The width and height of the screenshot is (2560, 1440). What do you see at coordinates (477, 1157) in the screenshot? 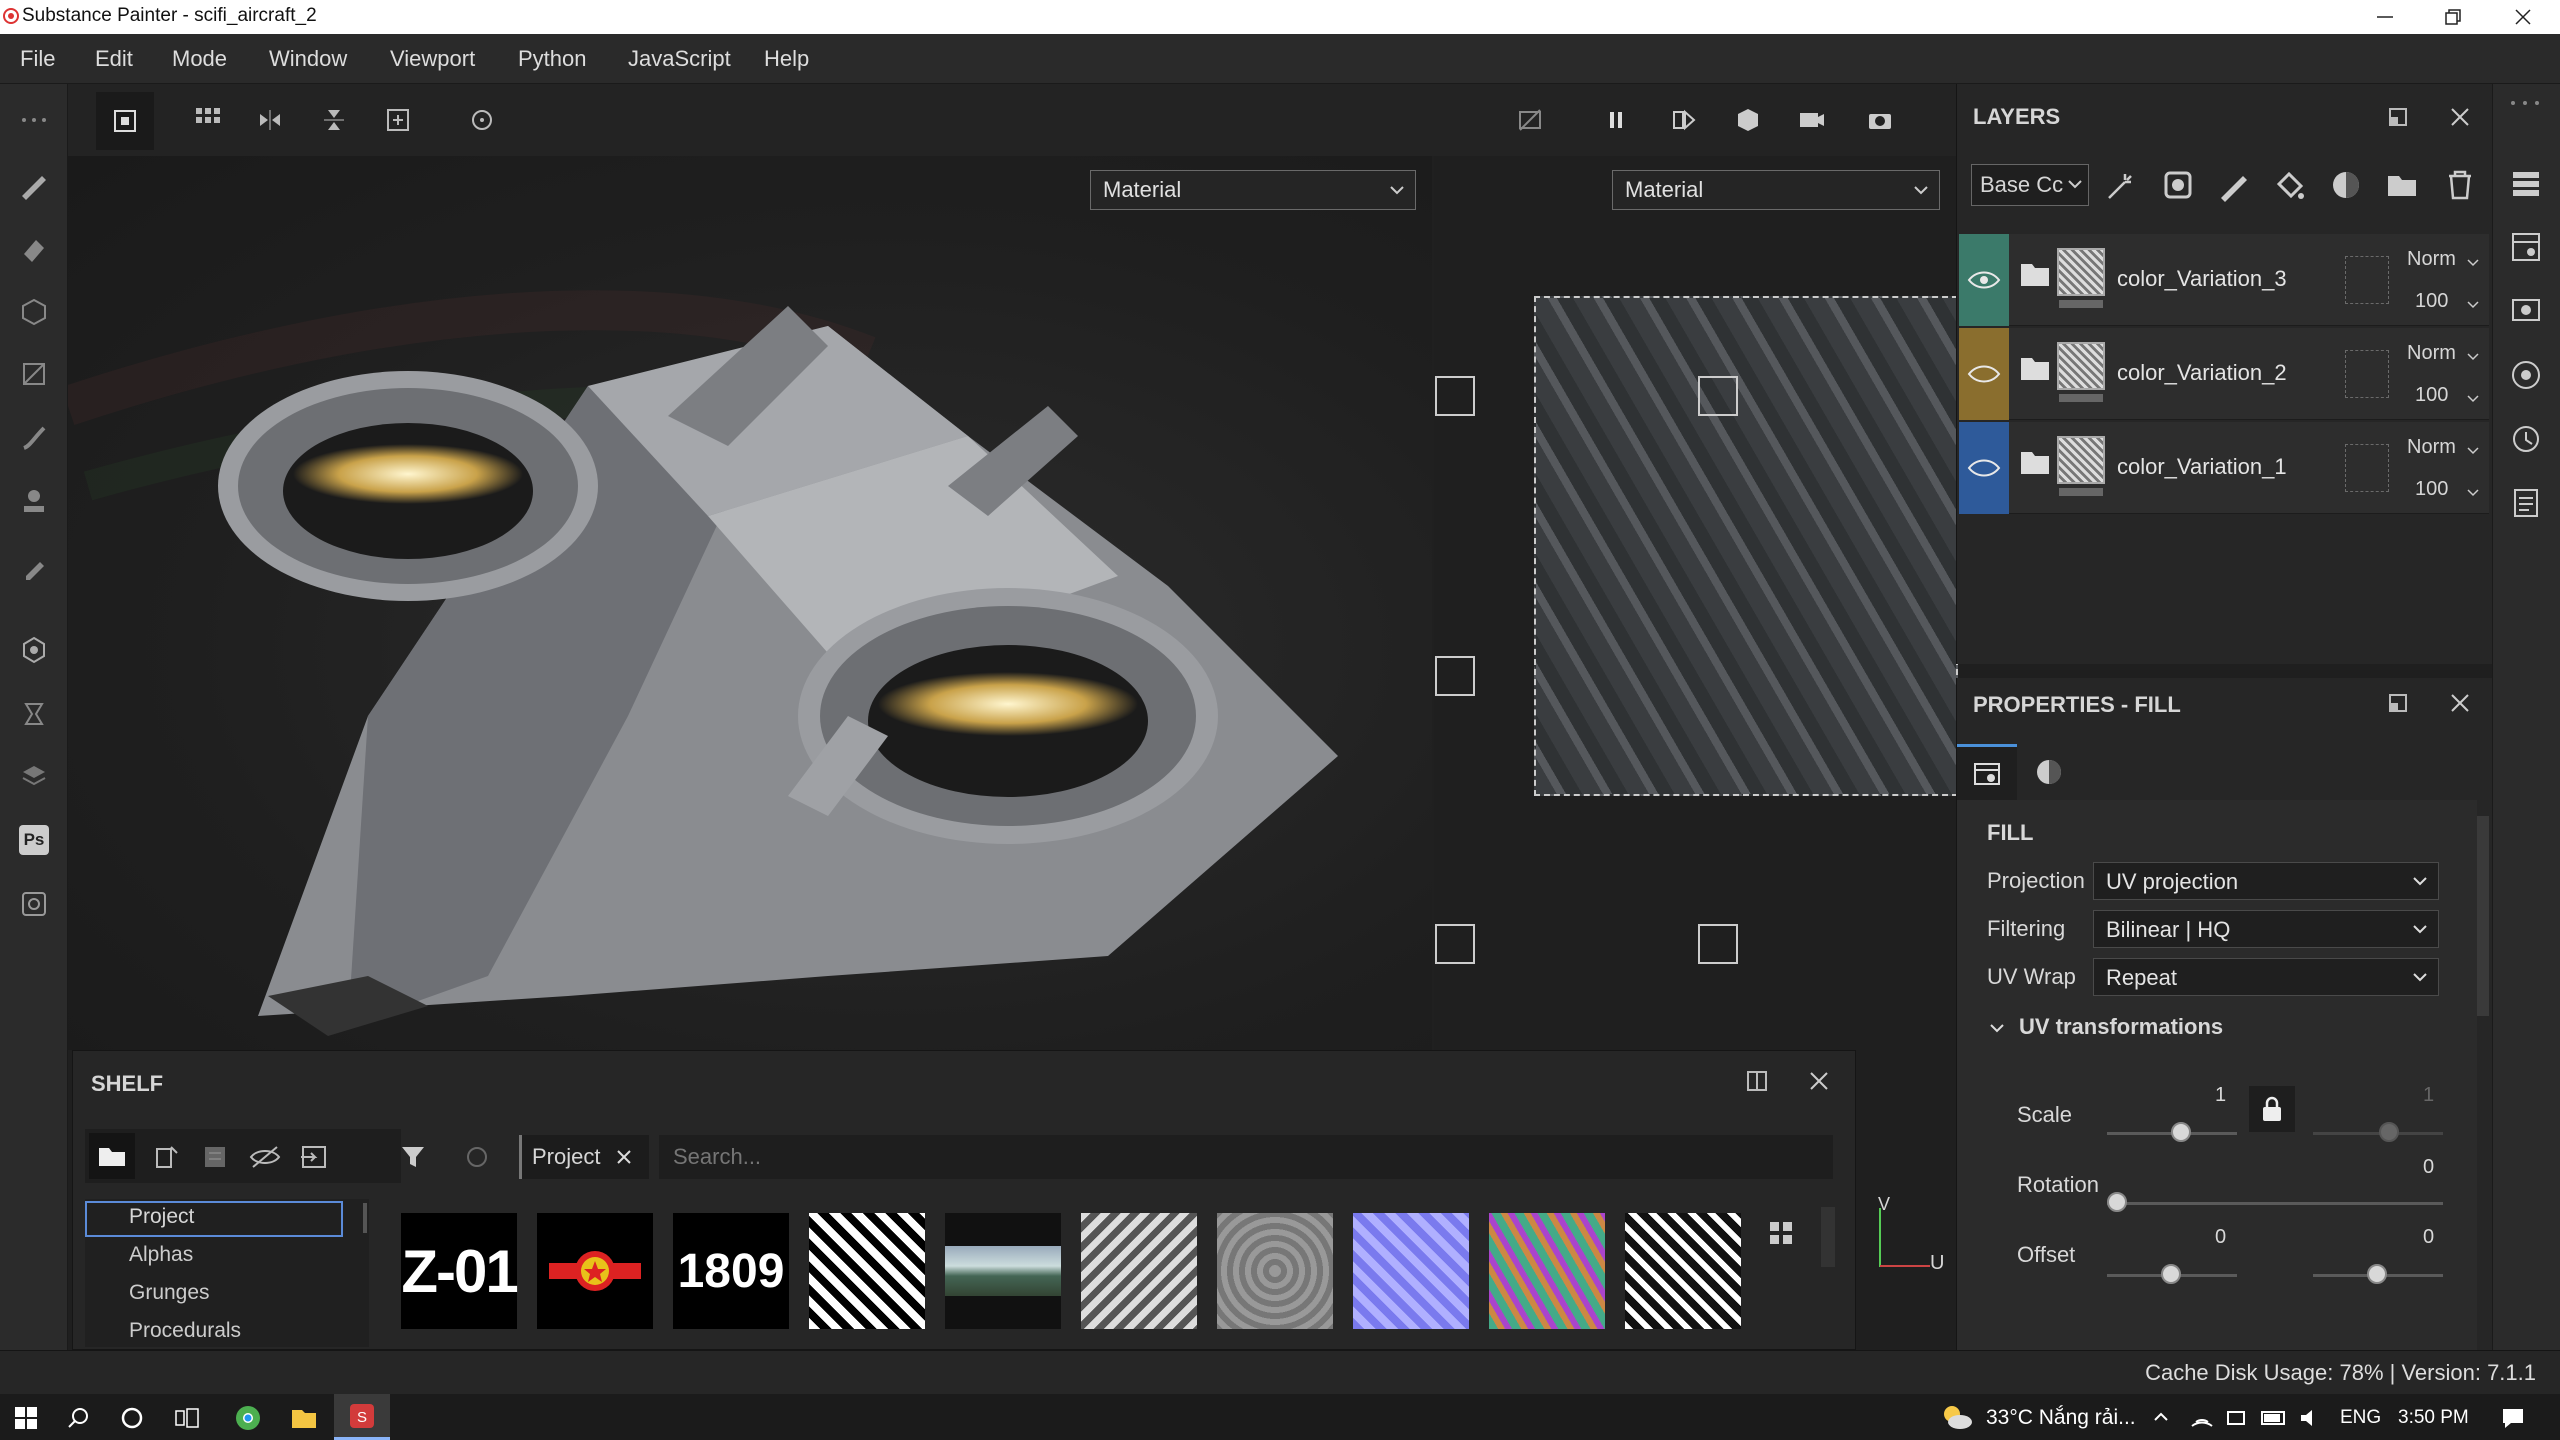
I see `refresh-icon` at bounding box center [477, 1157].